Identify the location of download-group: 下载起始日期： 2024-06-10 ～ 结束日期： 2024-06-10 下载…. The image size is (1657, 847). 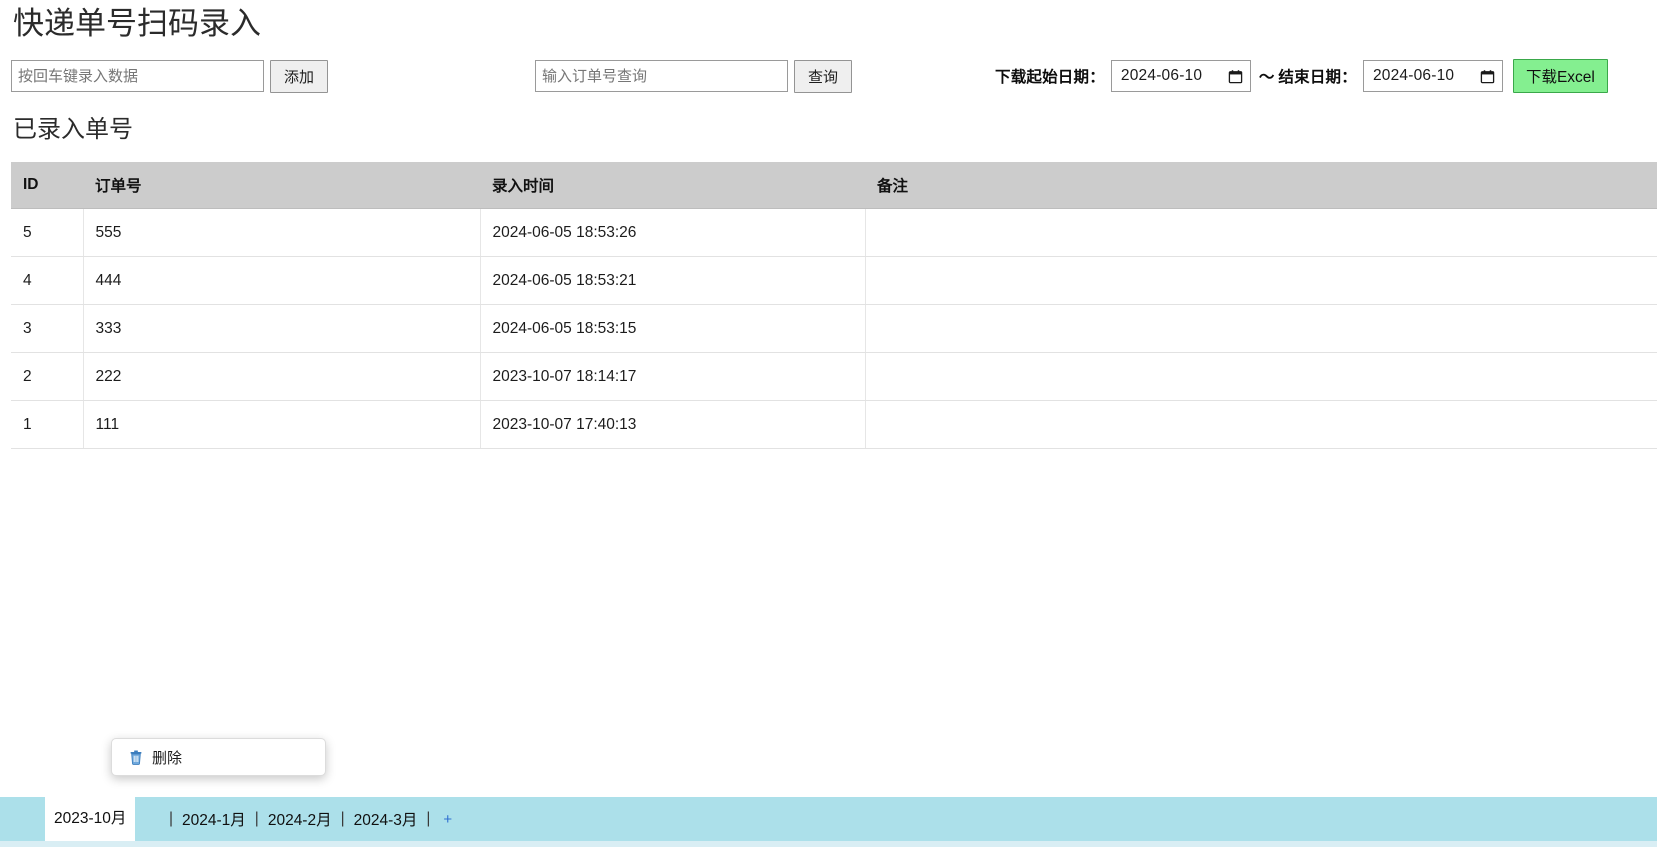
(1301, 76).